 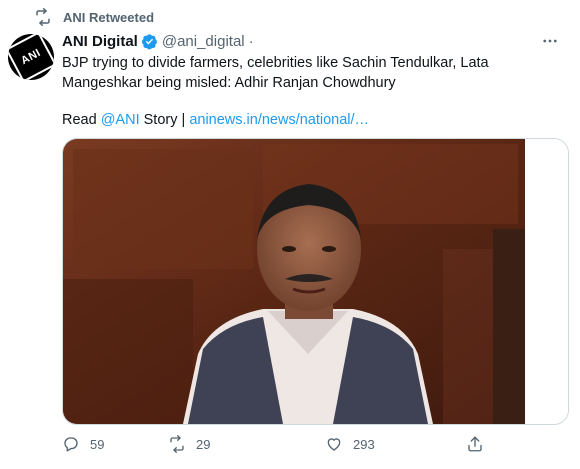 What do you see at coordinates (334, 444) in the screenshot?
I see `heart-icon` at bounding box center [334, 444].